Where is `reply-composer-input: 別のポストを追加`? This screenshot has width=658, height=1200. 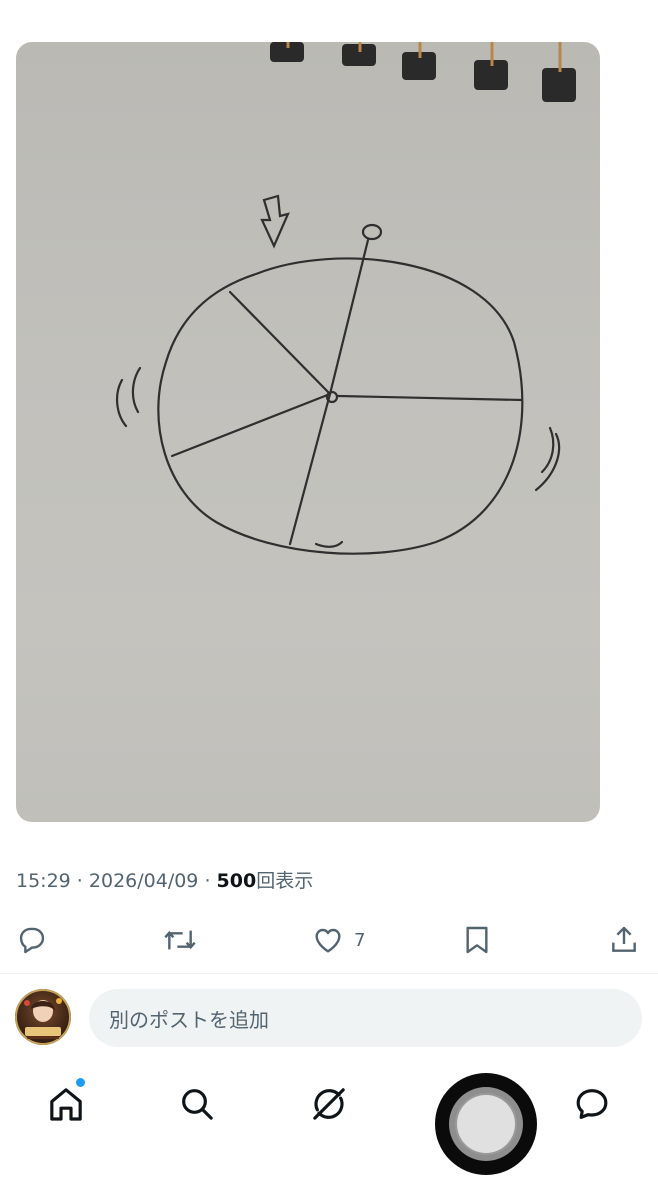
reply-composer-input: 別のポストを追加 is located at coordinates (365, 1018).